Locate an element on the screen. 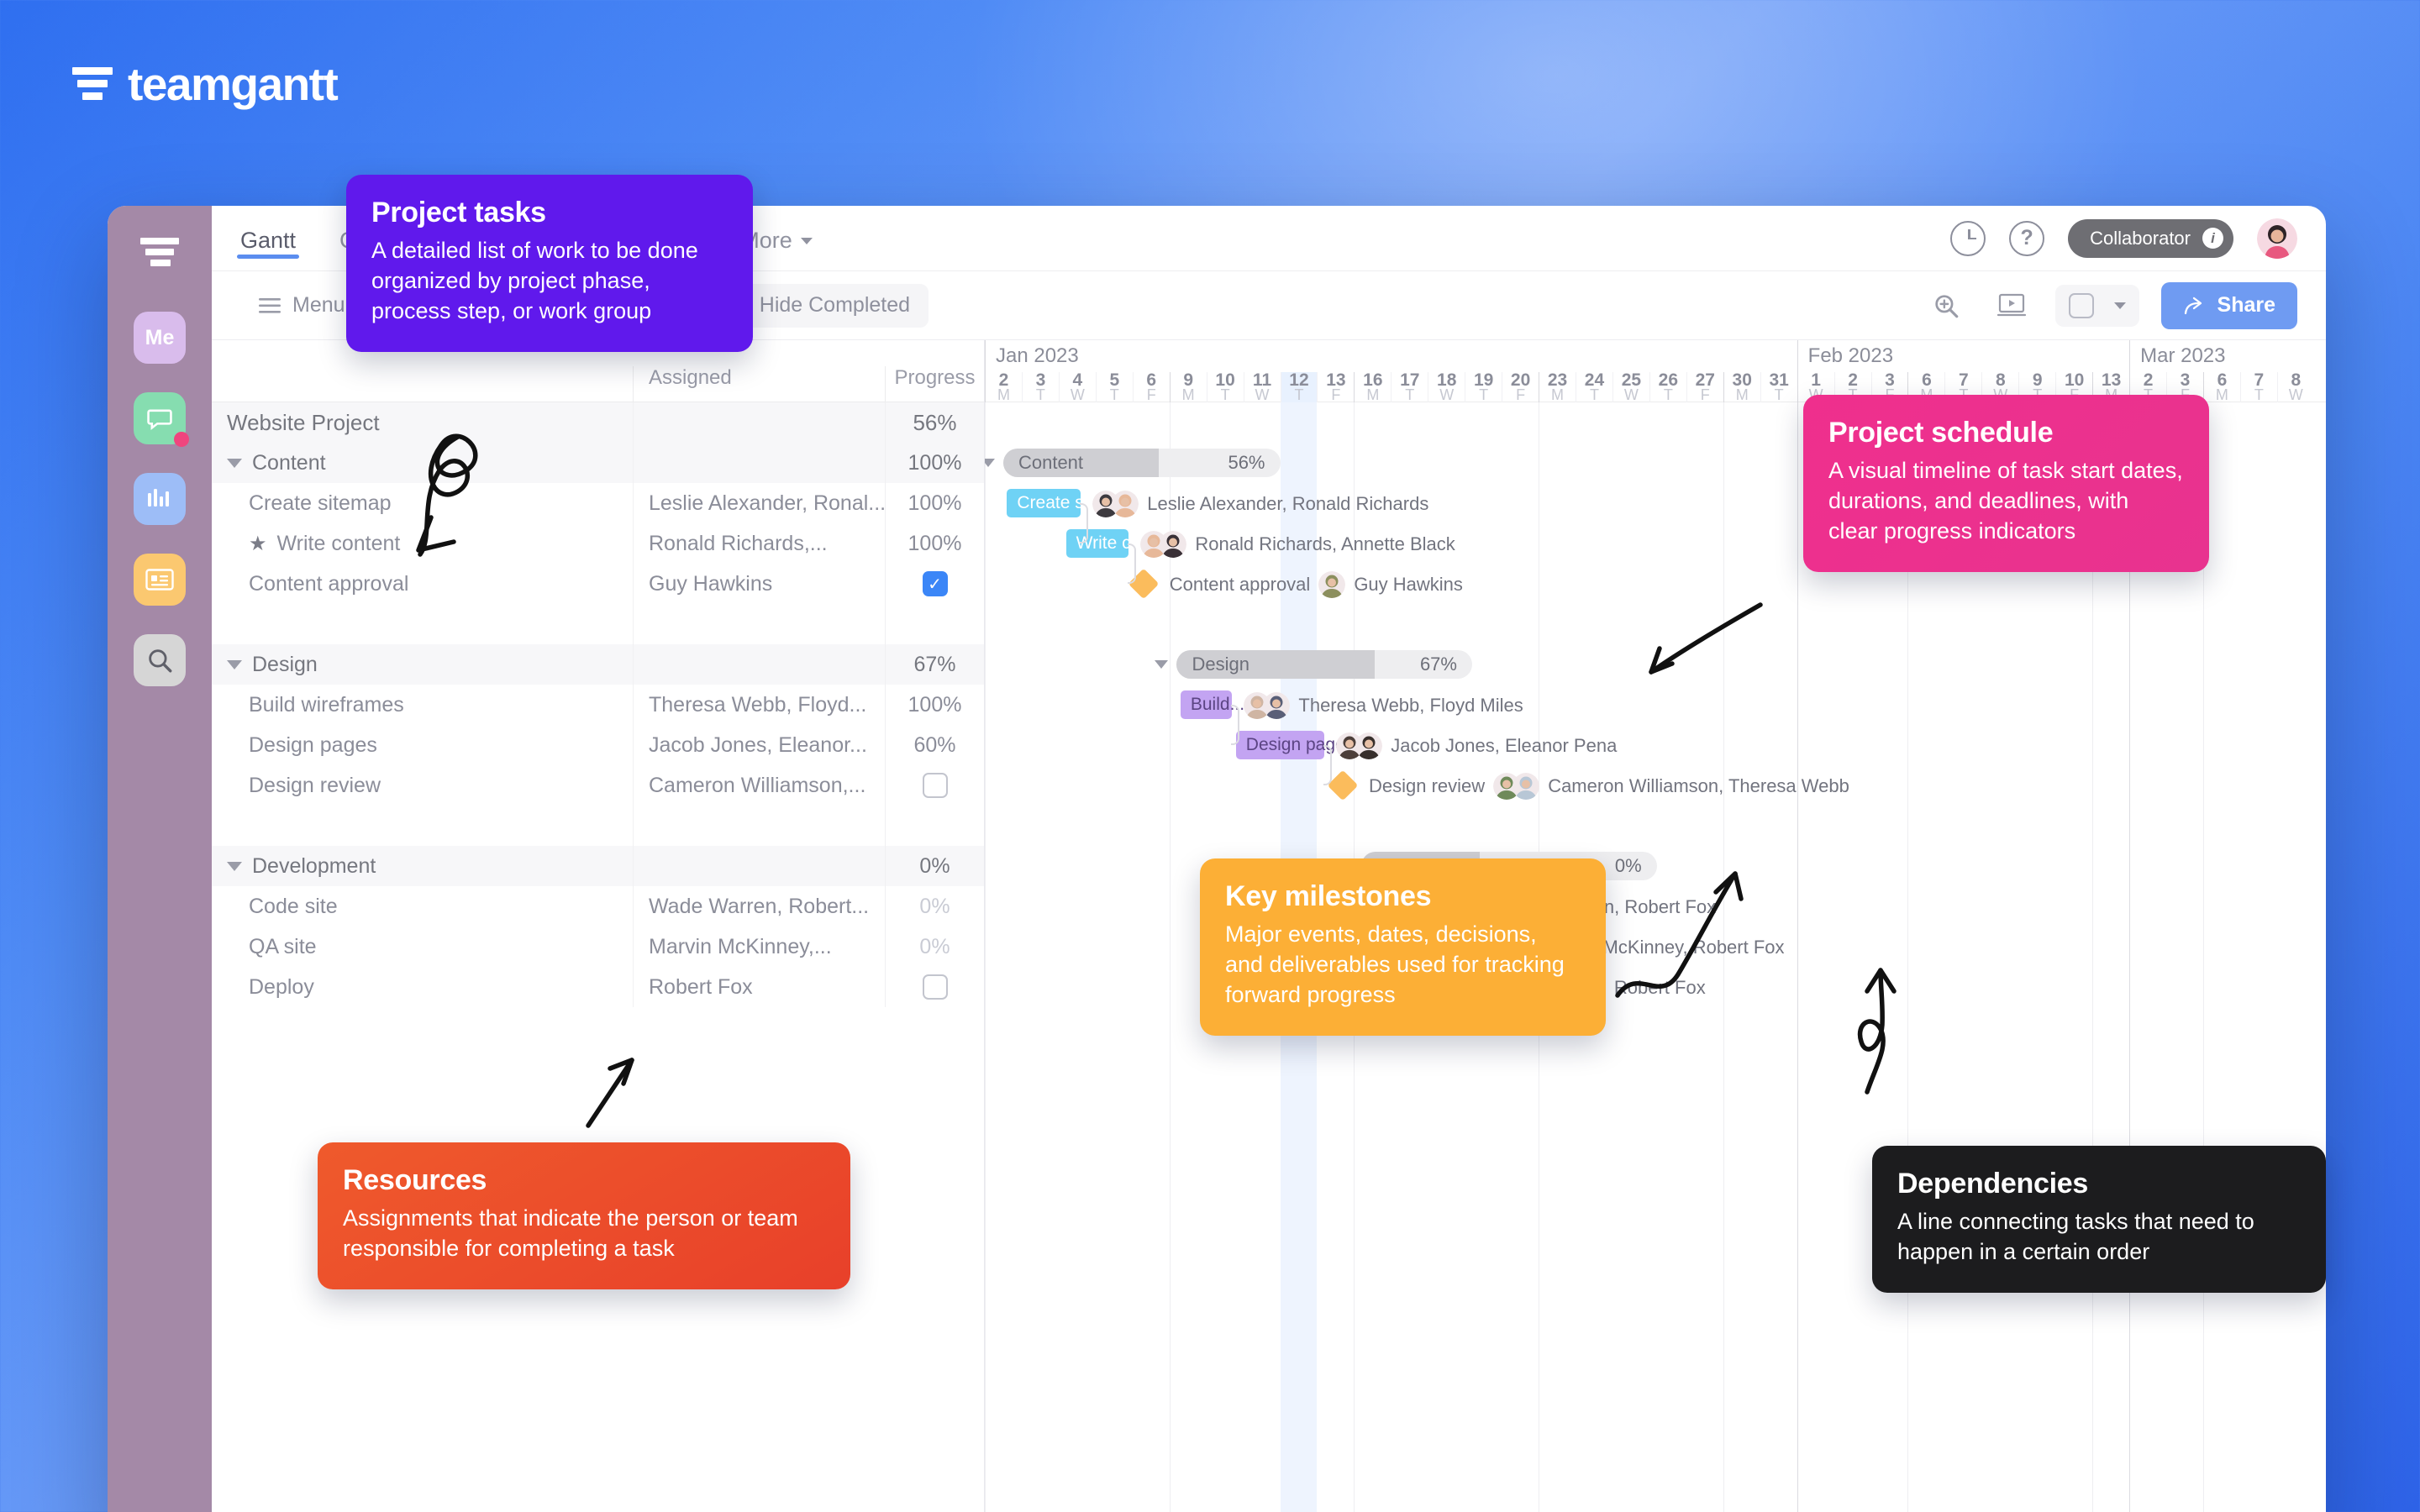 This screenshot has height=1512, width=2420. row-task-name: Development is located at coordinates (314, 865).